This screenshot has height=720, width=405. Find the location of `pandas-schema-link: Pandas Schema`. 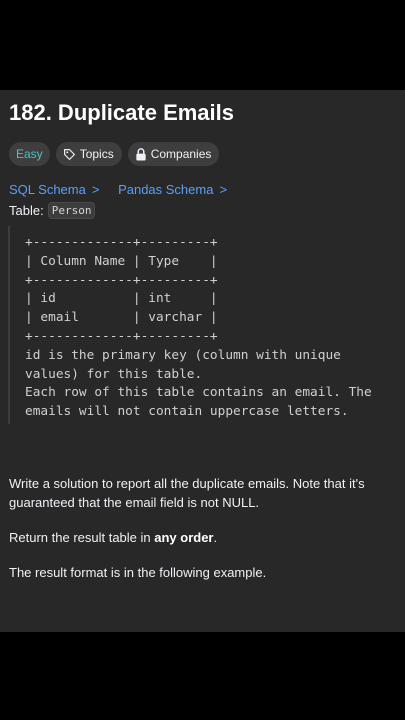

pandas-schema-link: Pandas Schema is located at coordinates (165, 189).